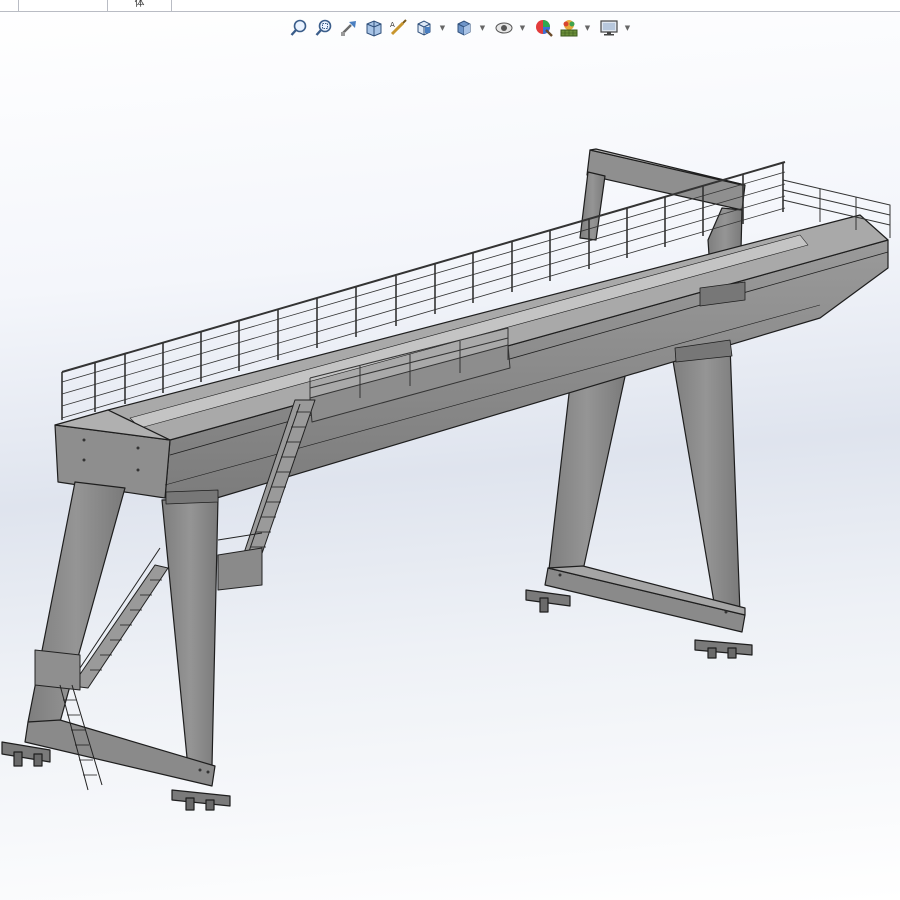 This screenshot has height=900, width=900. What do you see at coordinates (587, 475) in the screenshot?
I see `rear-leg-left` at bounding box center [587, 475].